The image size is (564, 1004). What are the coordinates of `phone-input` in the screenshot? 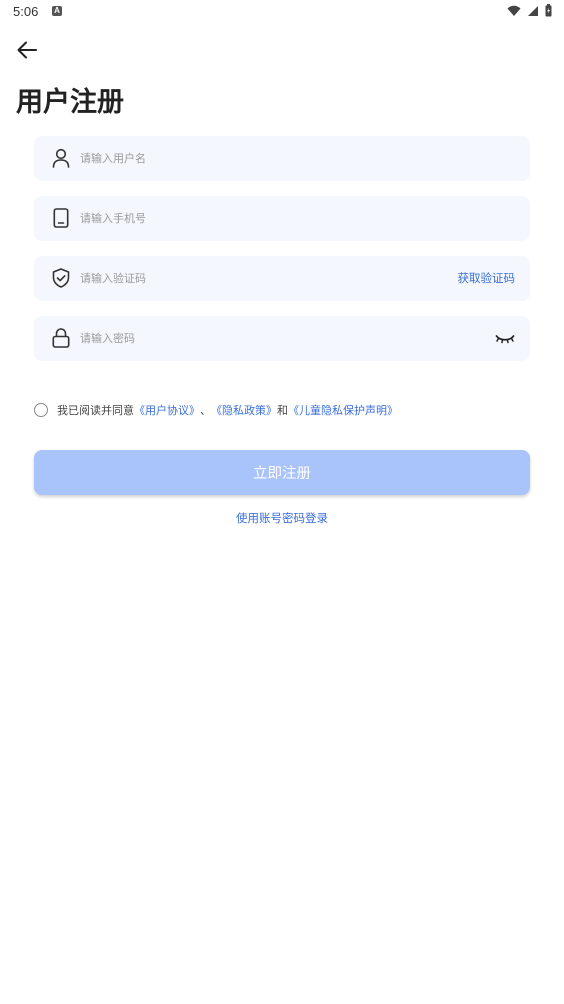 It's located at (260, 218).